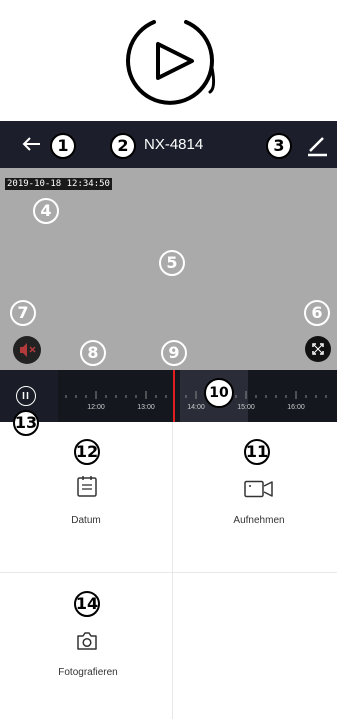 Image resolution: width=337 pixels, height=719 pixels. I want to click on camera-title: NX-4814, so click(174, 144).